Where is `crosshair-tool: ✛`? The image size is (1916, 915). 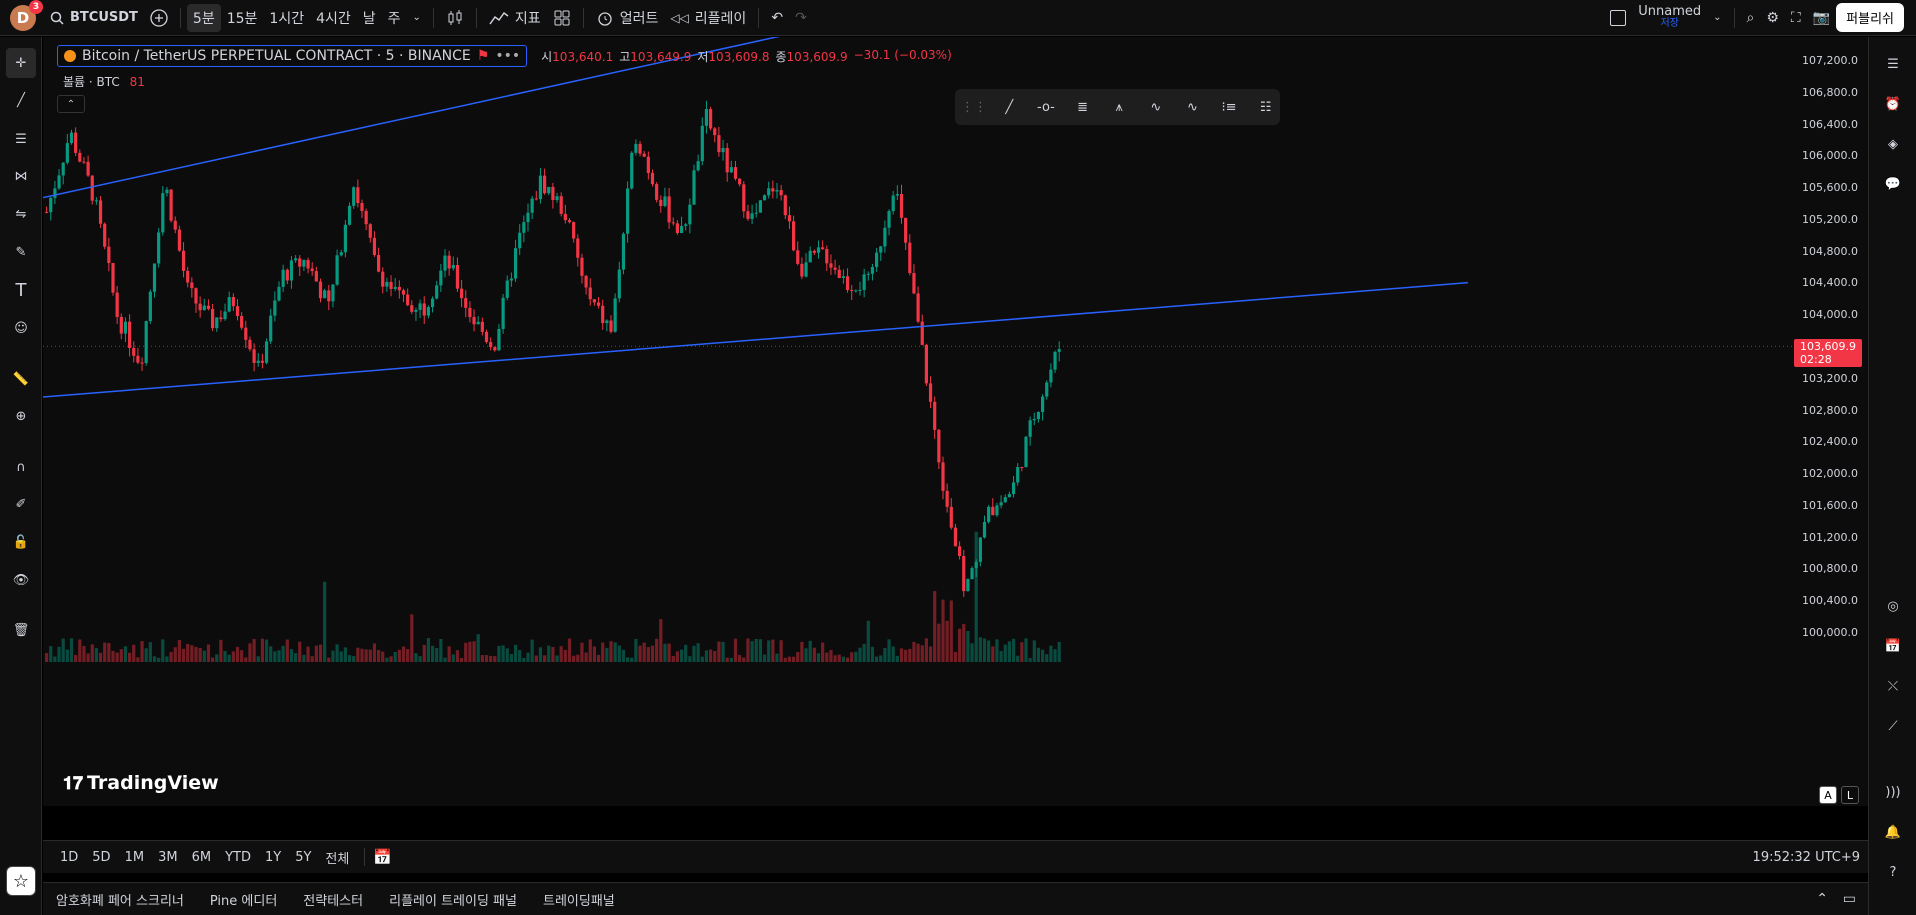
crosshair-tool: ✛ is located at coordinates (21, 63).